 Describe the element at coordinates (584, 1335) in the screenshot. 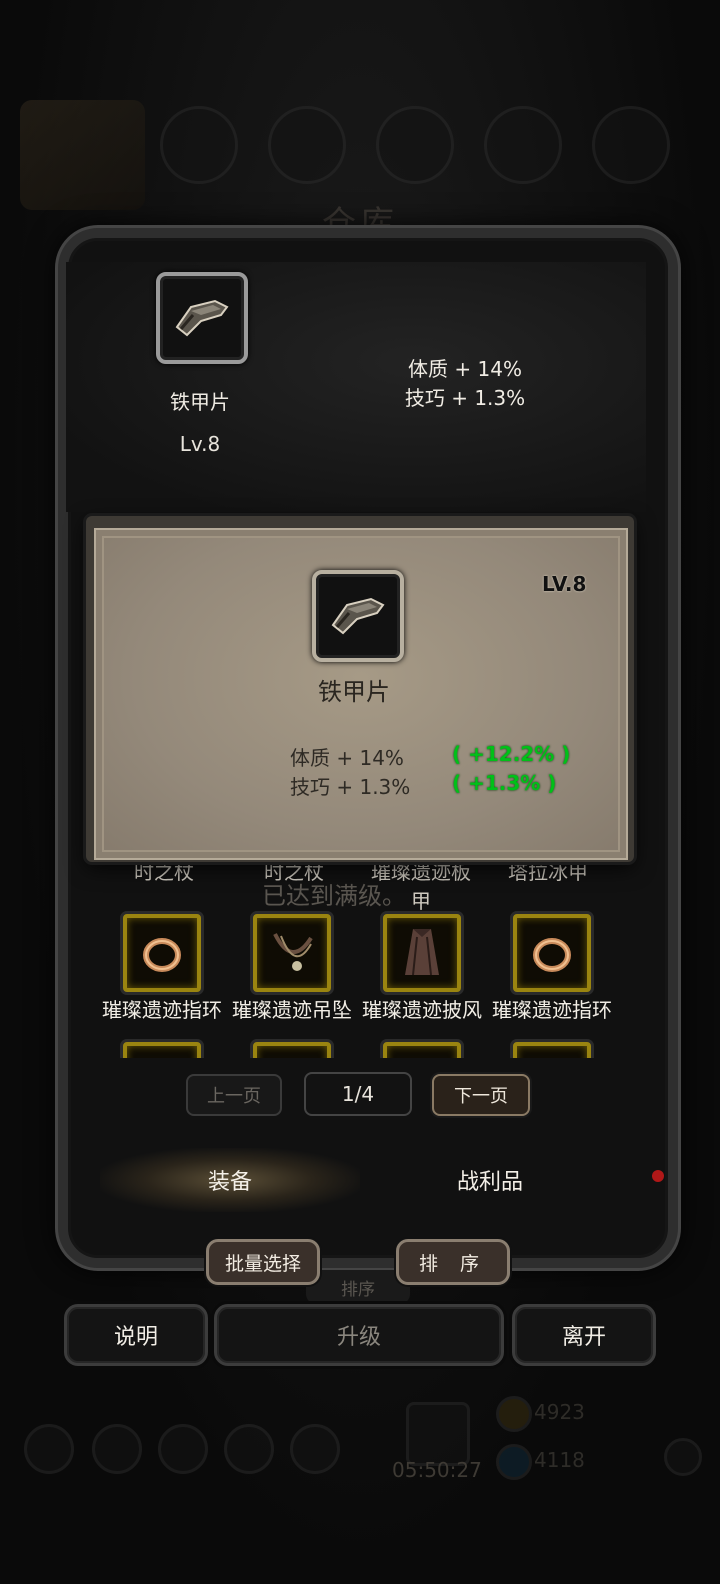

I see `leave-button: 离开` at that location.